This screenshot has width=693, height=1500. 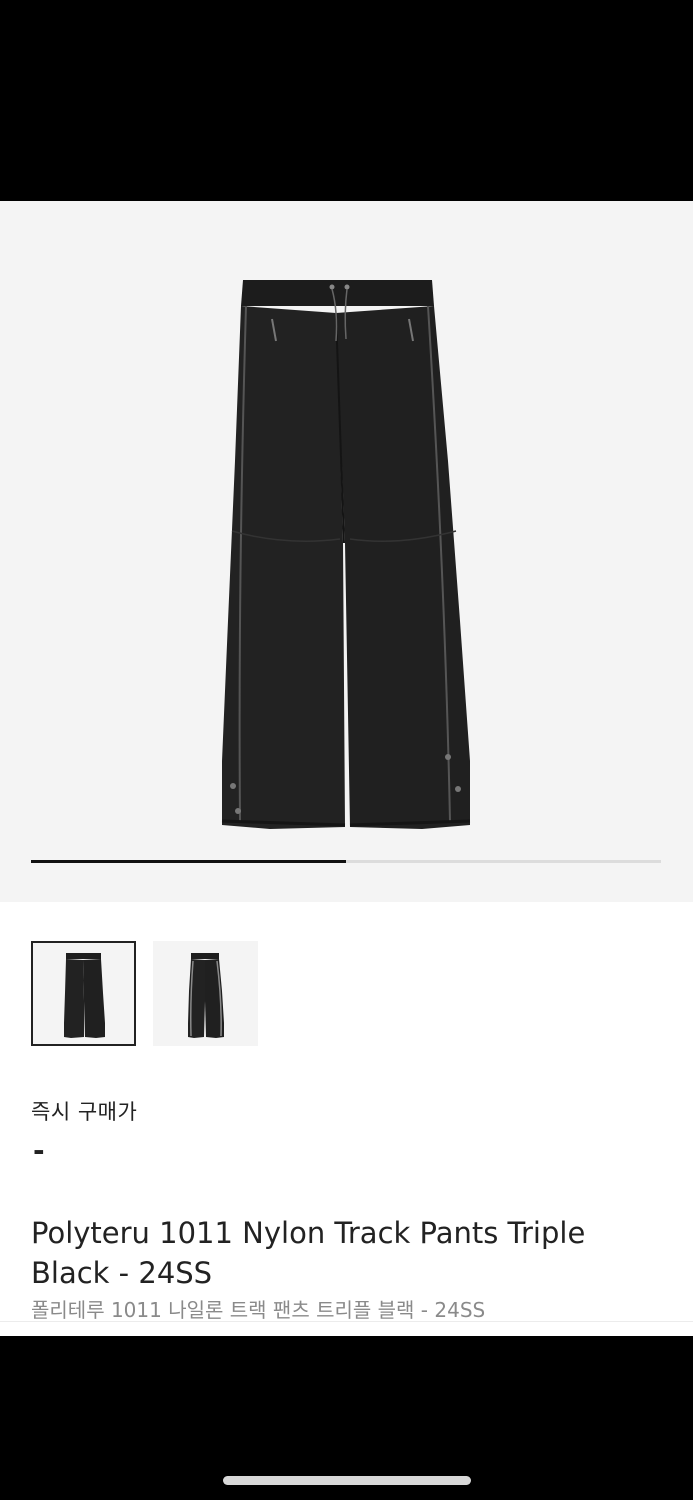 I want to click on thumbnail-front, so click(x=83, y=993).